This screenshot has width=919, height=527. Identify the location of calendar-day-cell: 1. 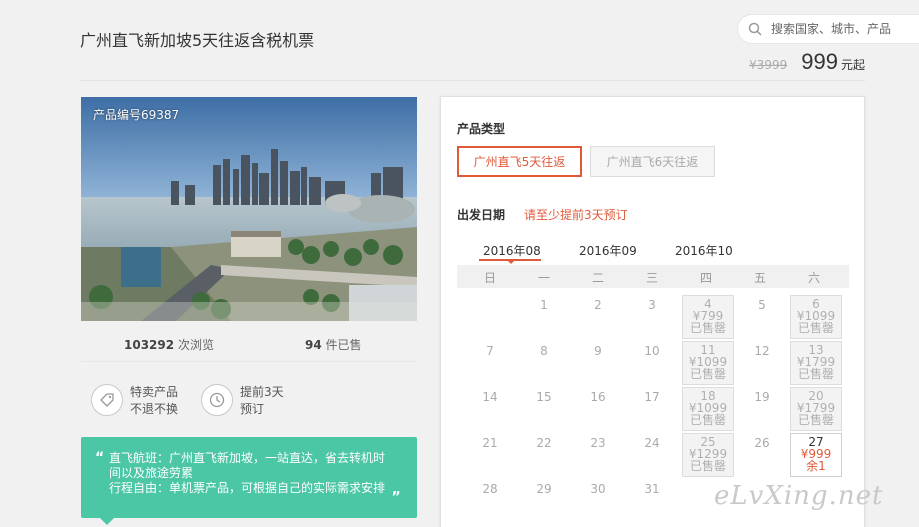
(544, 317).